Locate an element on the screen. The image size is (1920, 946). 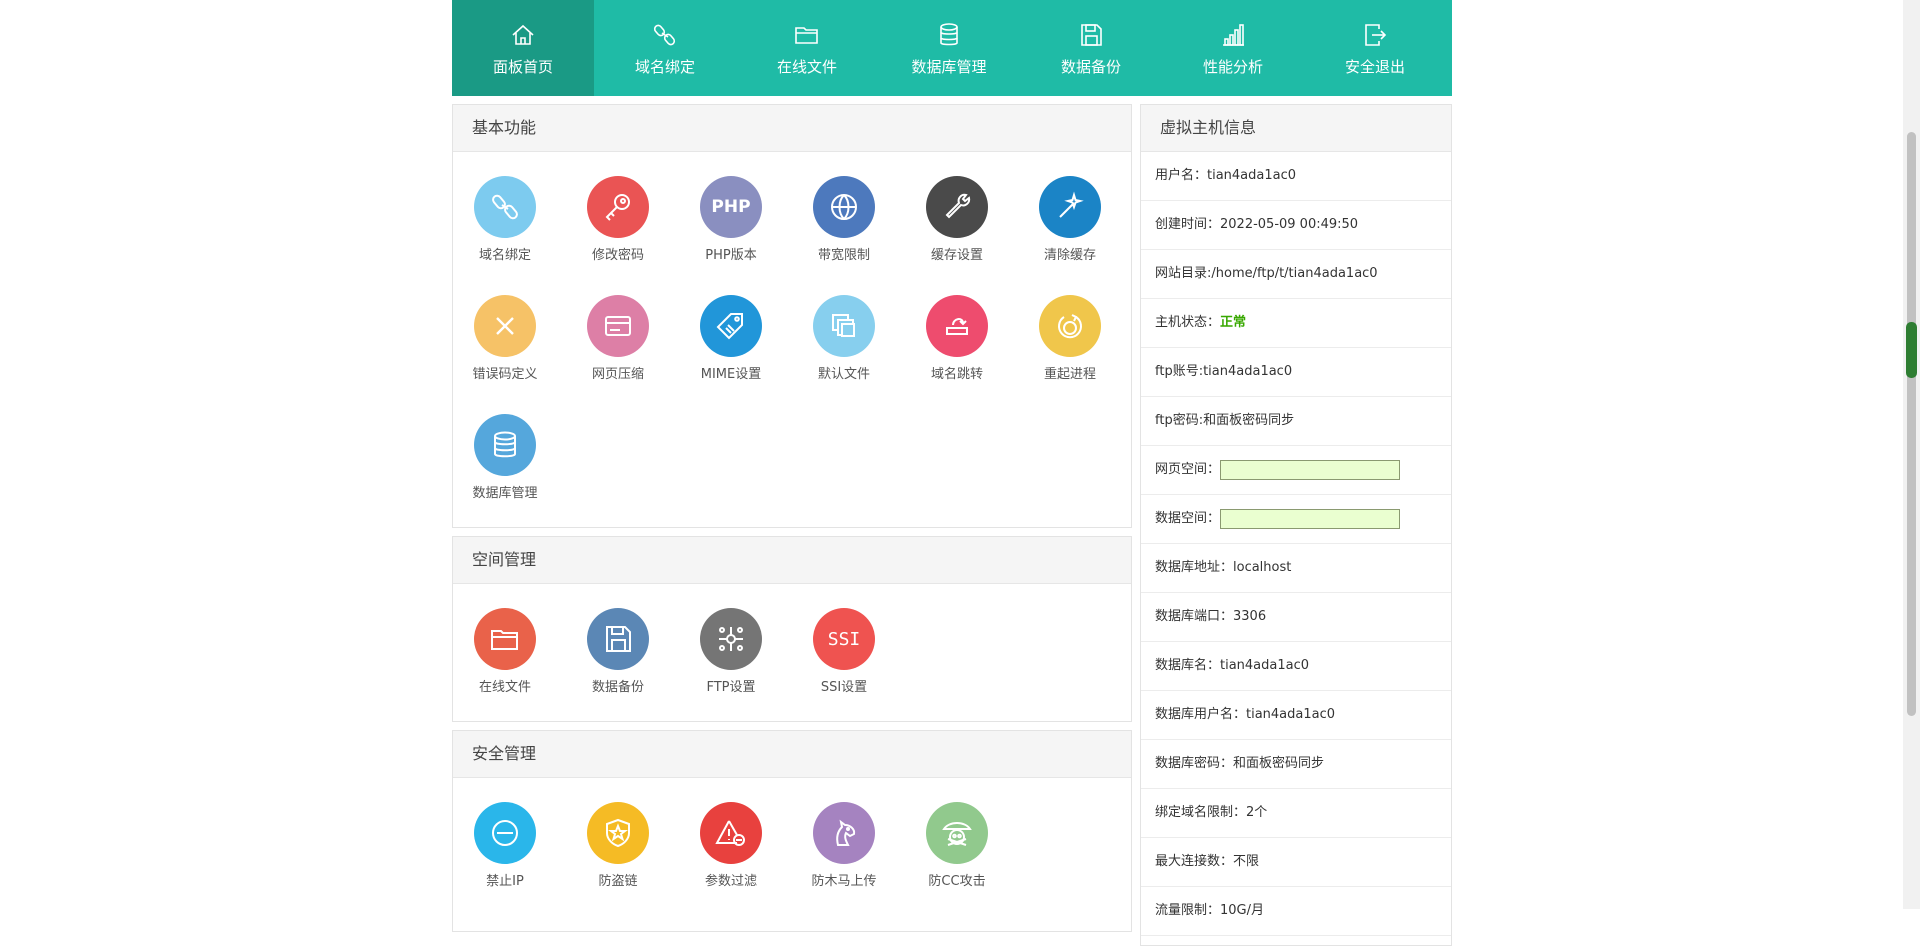
scrollbar-grip is located at coordinates (1911, 350).